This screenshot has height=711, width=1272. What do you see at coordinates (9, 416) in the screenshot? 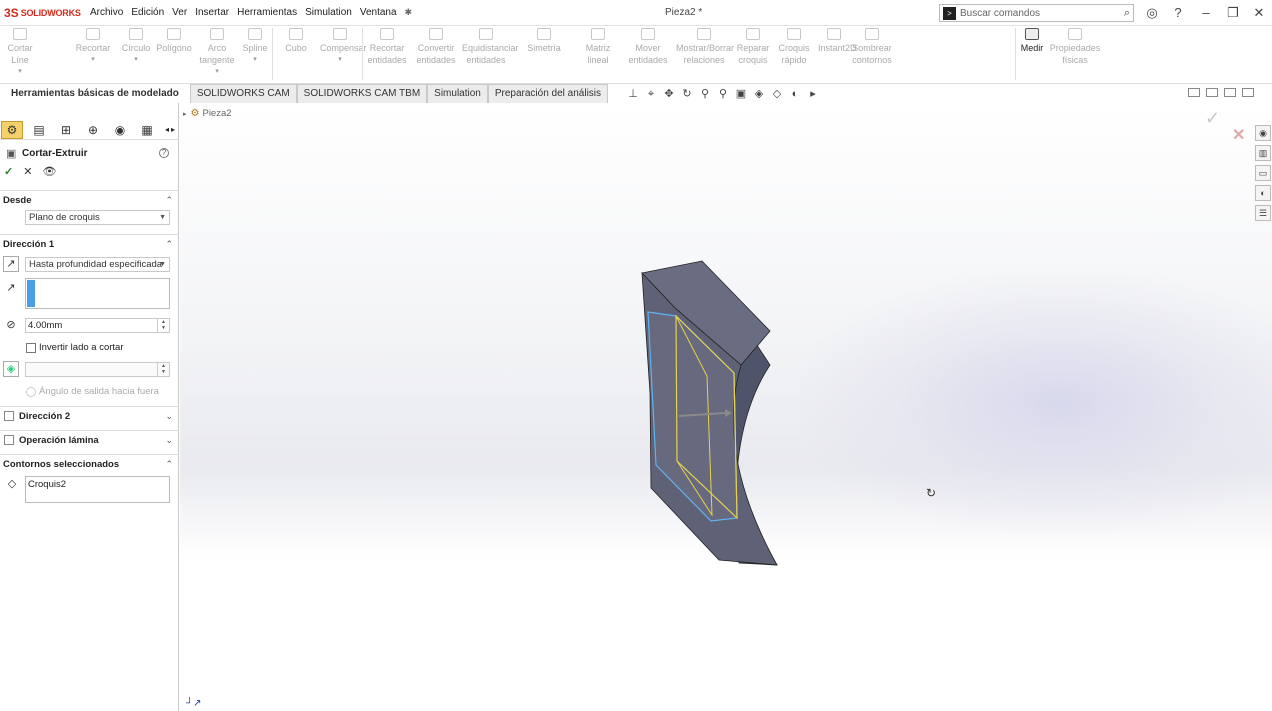
I see `direccion-2-checkbox` at bounding box center [9, 416].